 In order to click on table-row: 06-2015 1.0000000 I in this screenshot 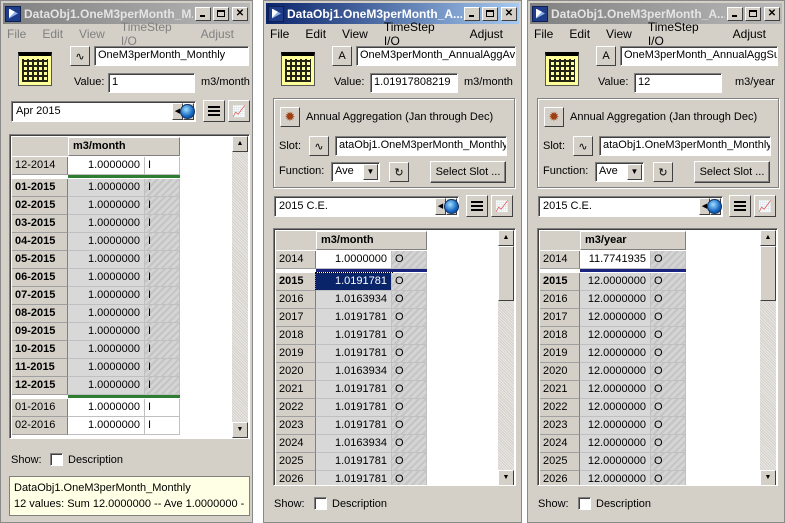, I will do `click(96, 278)`.